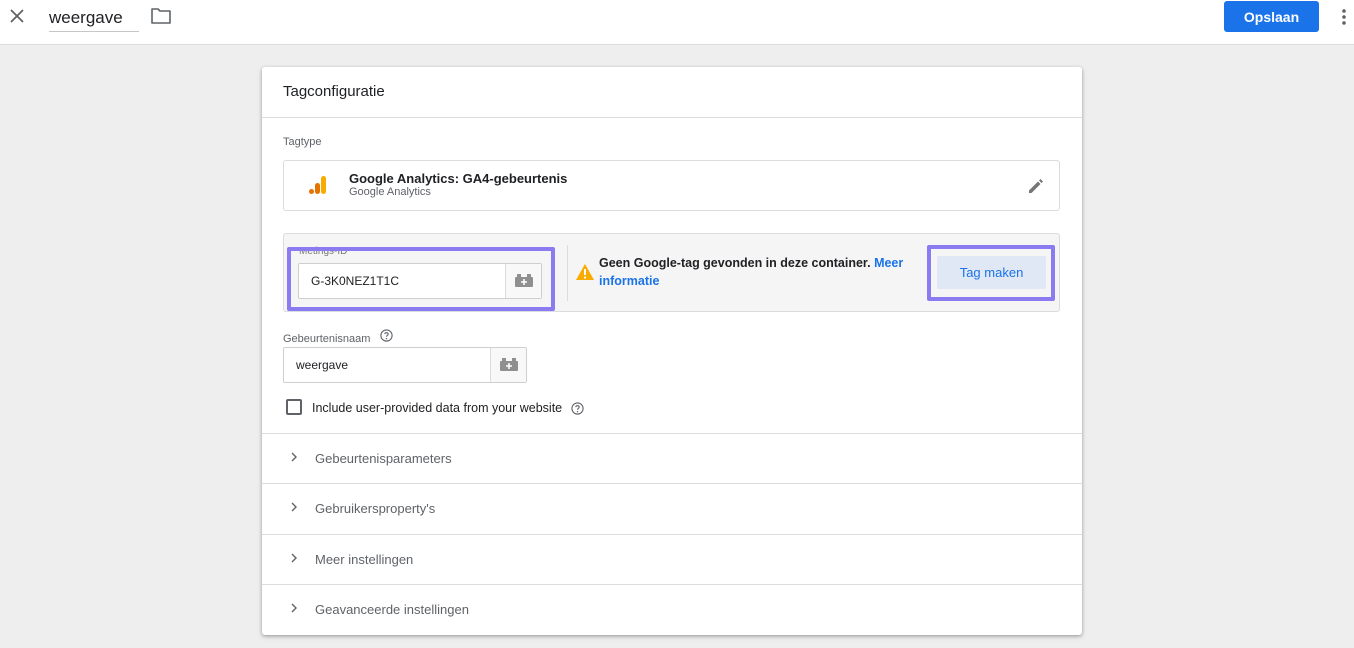 The image size is (1354, 648). Describe the element at coordinates (364, 559) in the screenshot. I see `accordion-label: Meer instellingen` at that location.